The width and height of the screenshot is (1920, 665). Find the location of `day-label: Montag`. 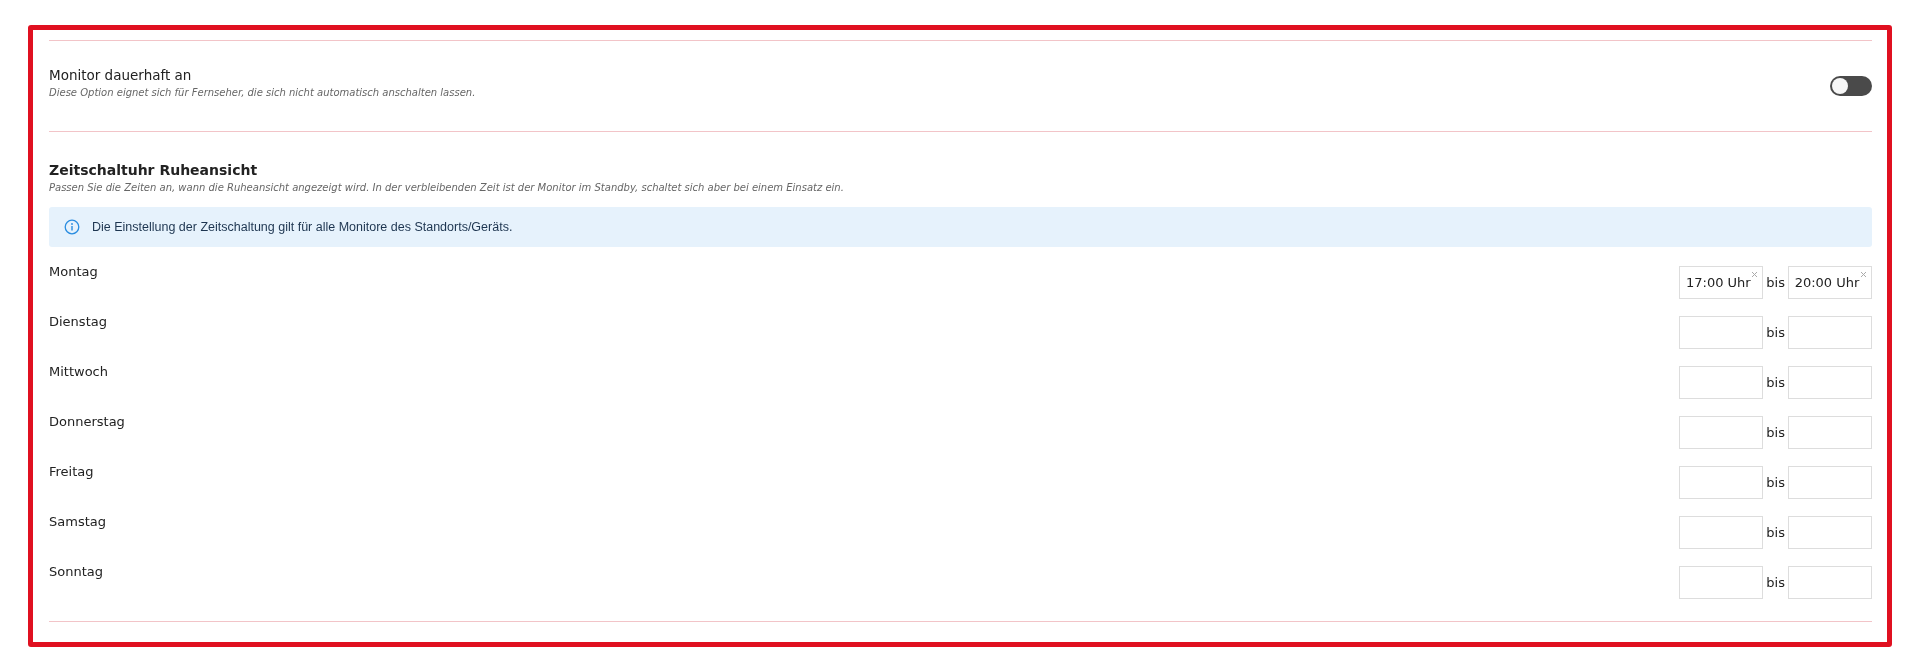

day-label: Montag is located at coordinates (73, 271).